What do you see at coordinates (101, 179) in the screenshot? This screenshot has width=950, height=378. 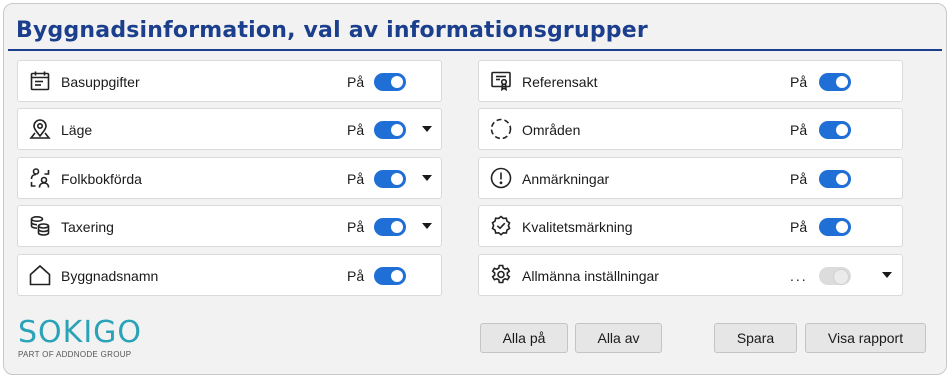 I see `item-label: Folkbokförda` at bounding box center [101, 179].